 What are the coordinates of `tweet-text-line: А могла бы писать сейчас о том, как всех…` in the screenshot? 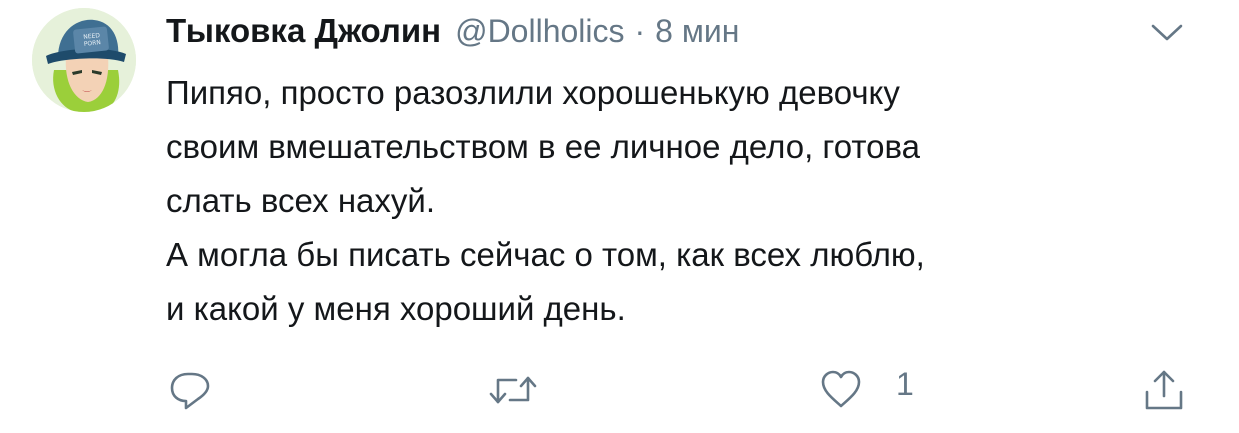 It's located at (545, 254).